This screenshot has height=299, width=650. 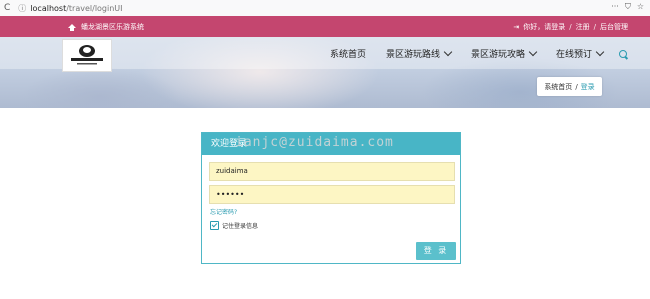 I want to click on home-icon, so click(x=72, y=27).